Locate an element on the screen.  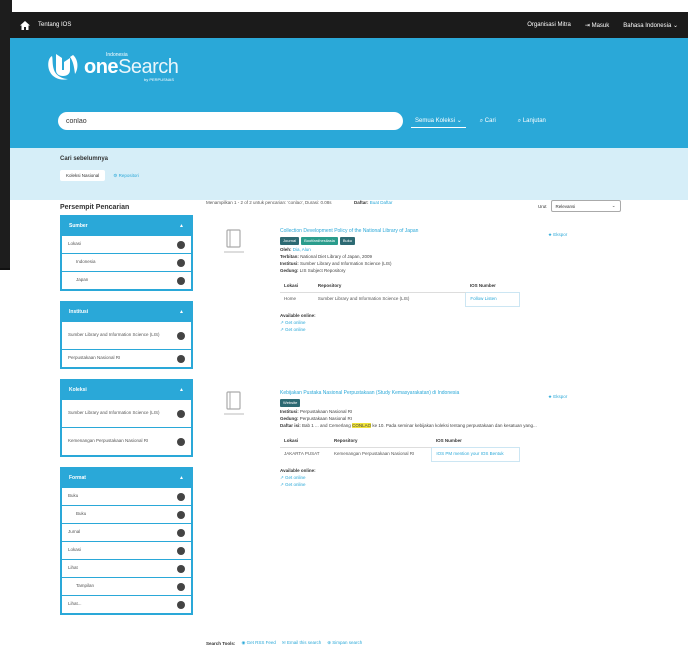
rss-feed-link: ◉ Get RSS Feed is located at coordinates (258, 643).